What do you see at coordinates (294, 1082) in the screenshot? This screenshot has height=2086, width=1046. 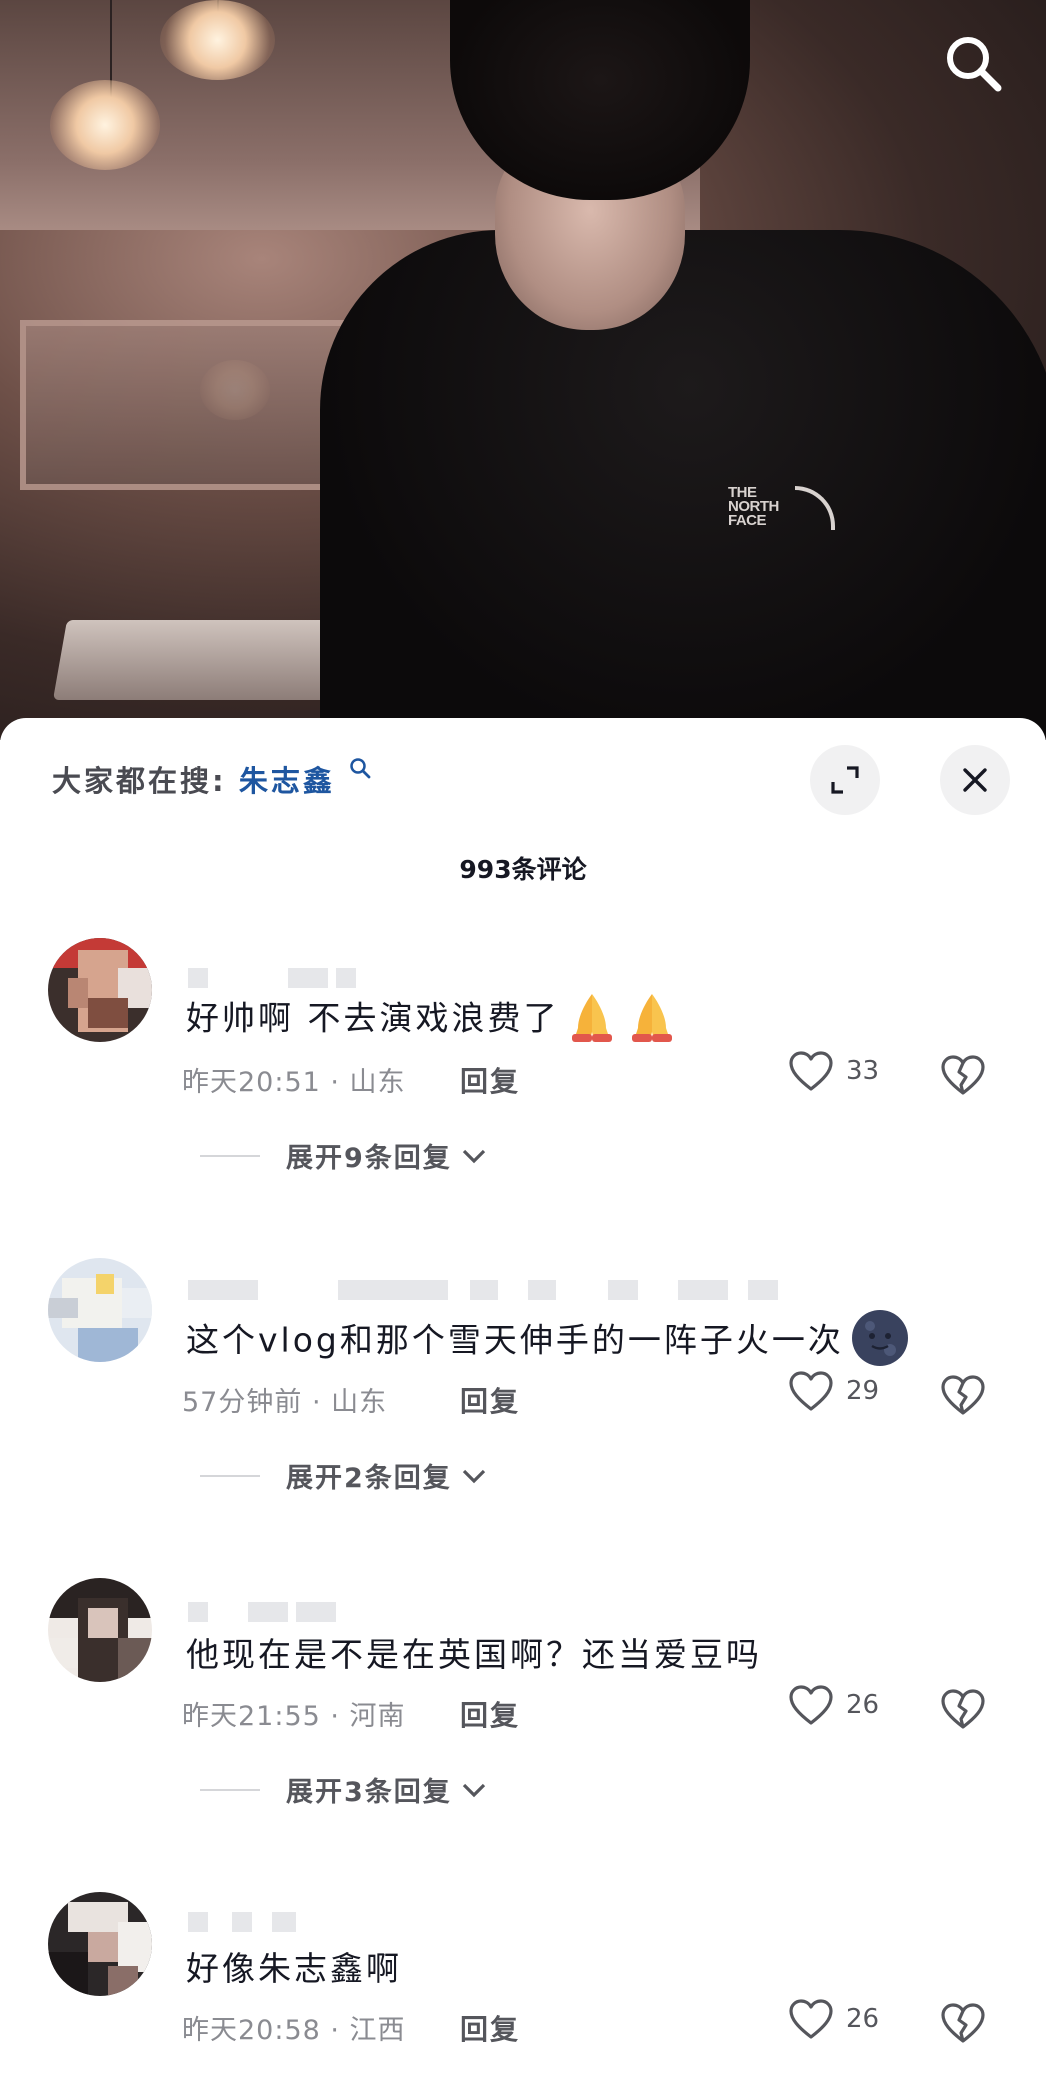 I see `comment-meta: 昨天20:51 · 山东` at bounding box center [294, 1082].